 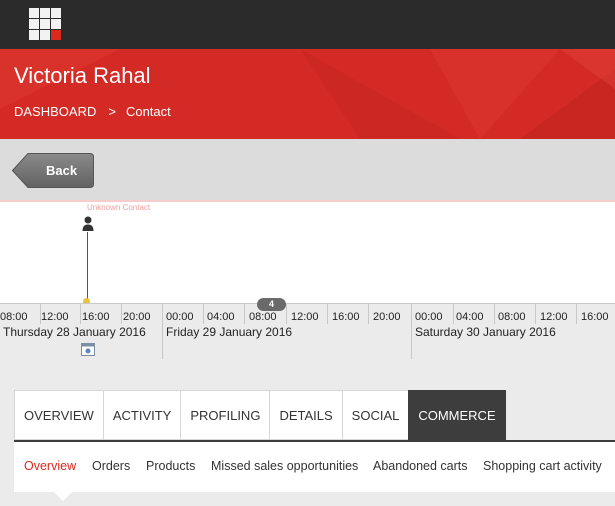 I want to click on subnav-orders: Orders, so click(x=111, y=466).